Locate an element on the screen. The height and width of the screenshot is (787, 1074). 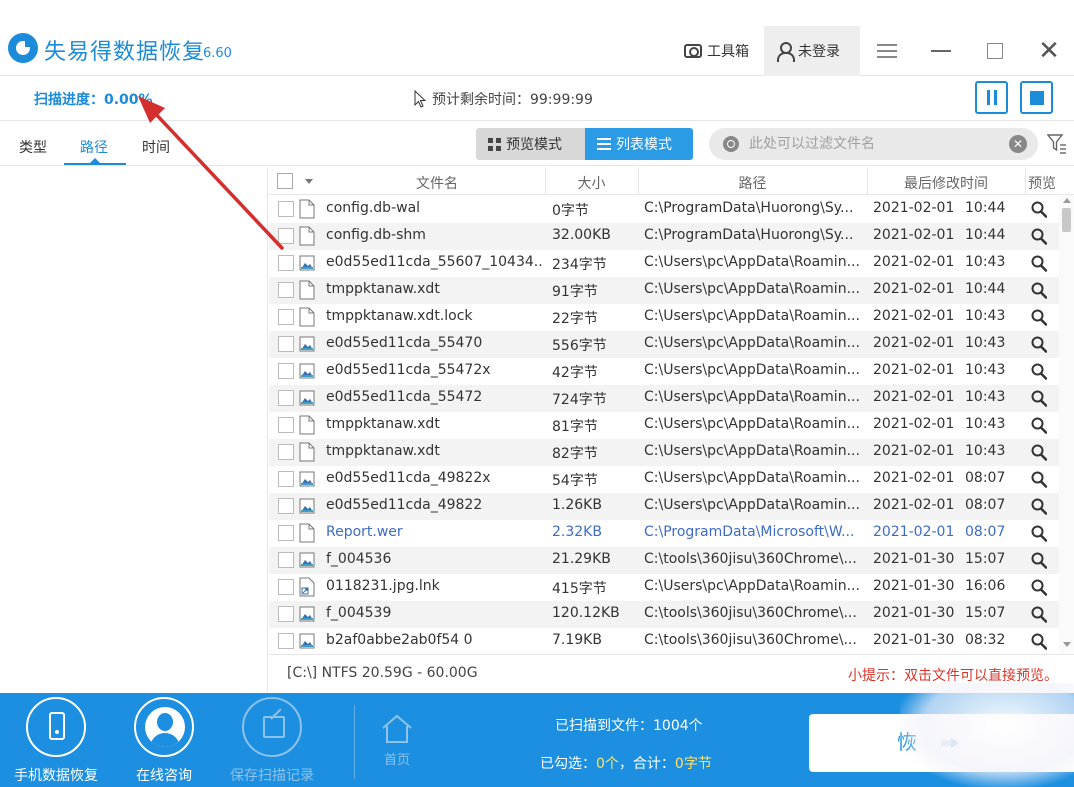
file-size: 2.32KB is located at coordinates (577, 532).